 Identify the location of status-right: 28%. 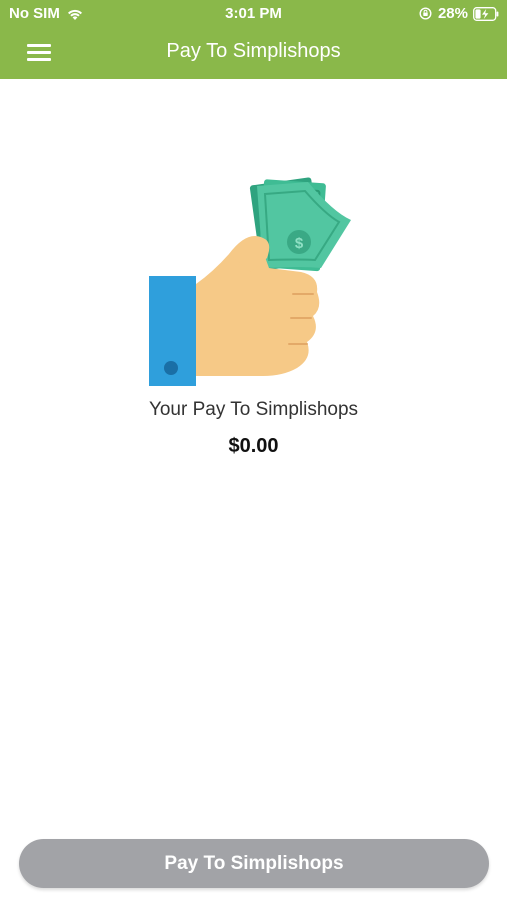
(459, 13).